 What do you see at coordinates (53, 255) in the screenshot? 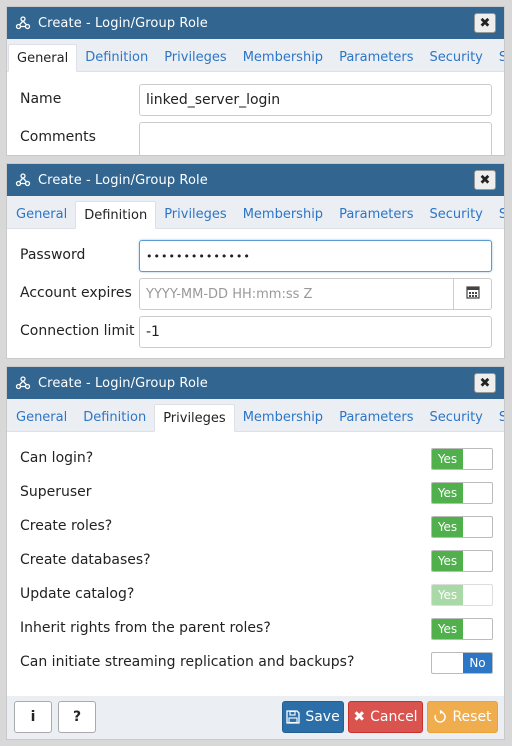
I see `password-label: Password` at bounding box center [53, 255].